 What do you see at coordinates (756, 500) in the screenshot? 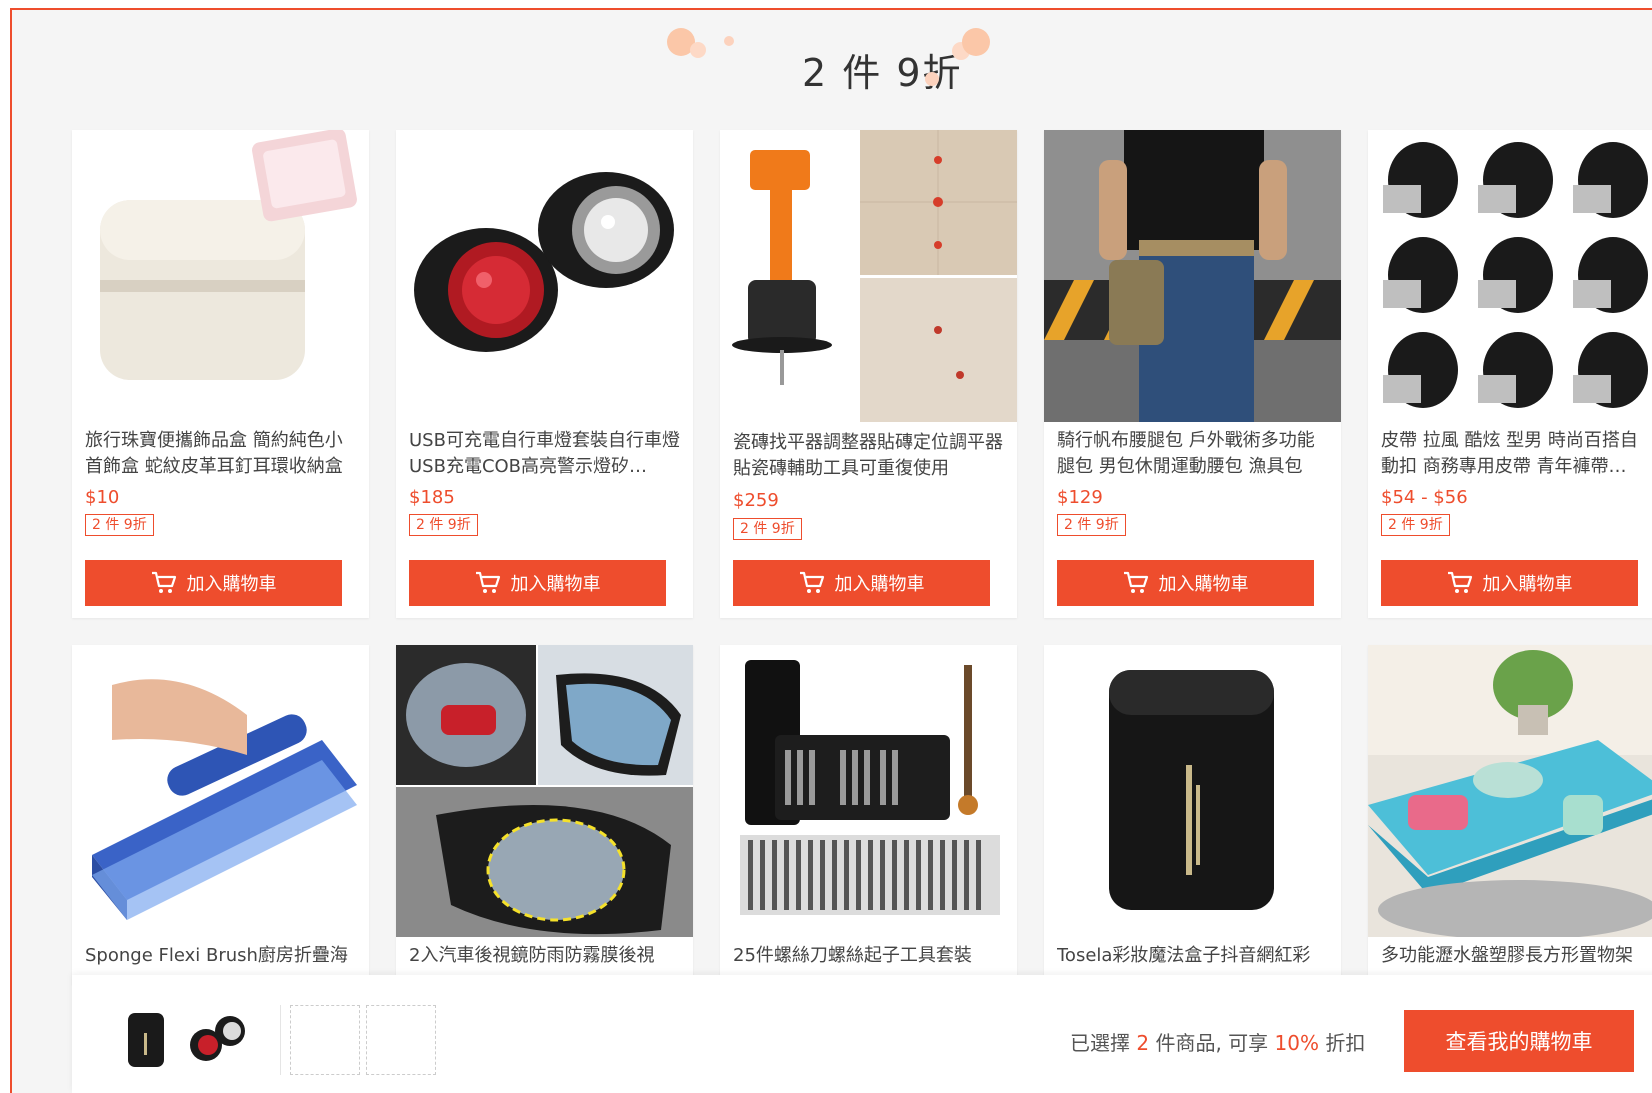
I see `product-price: $259` at bounding box center [756, 500].